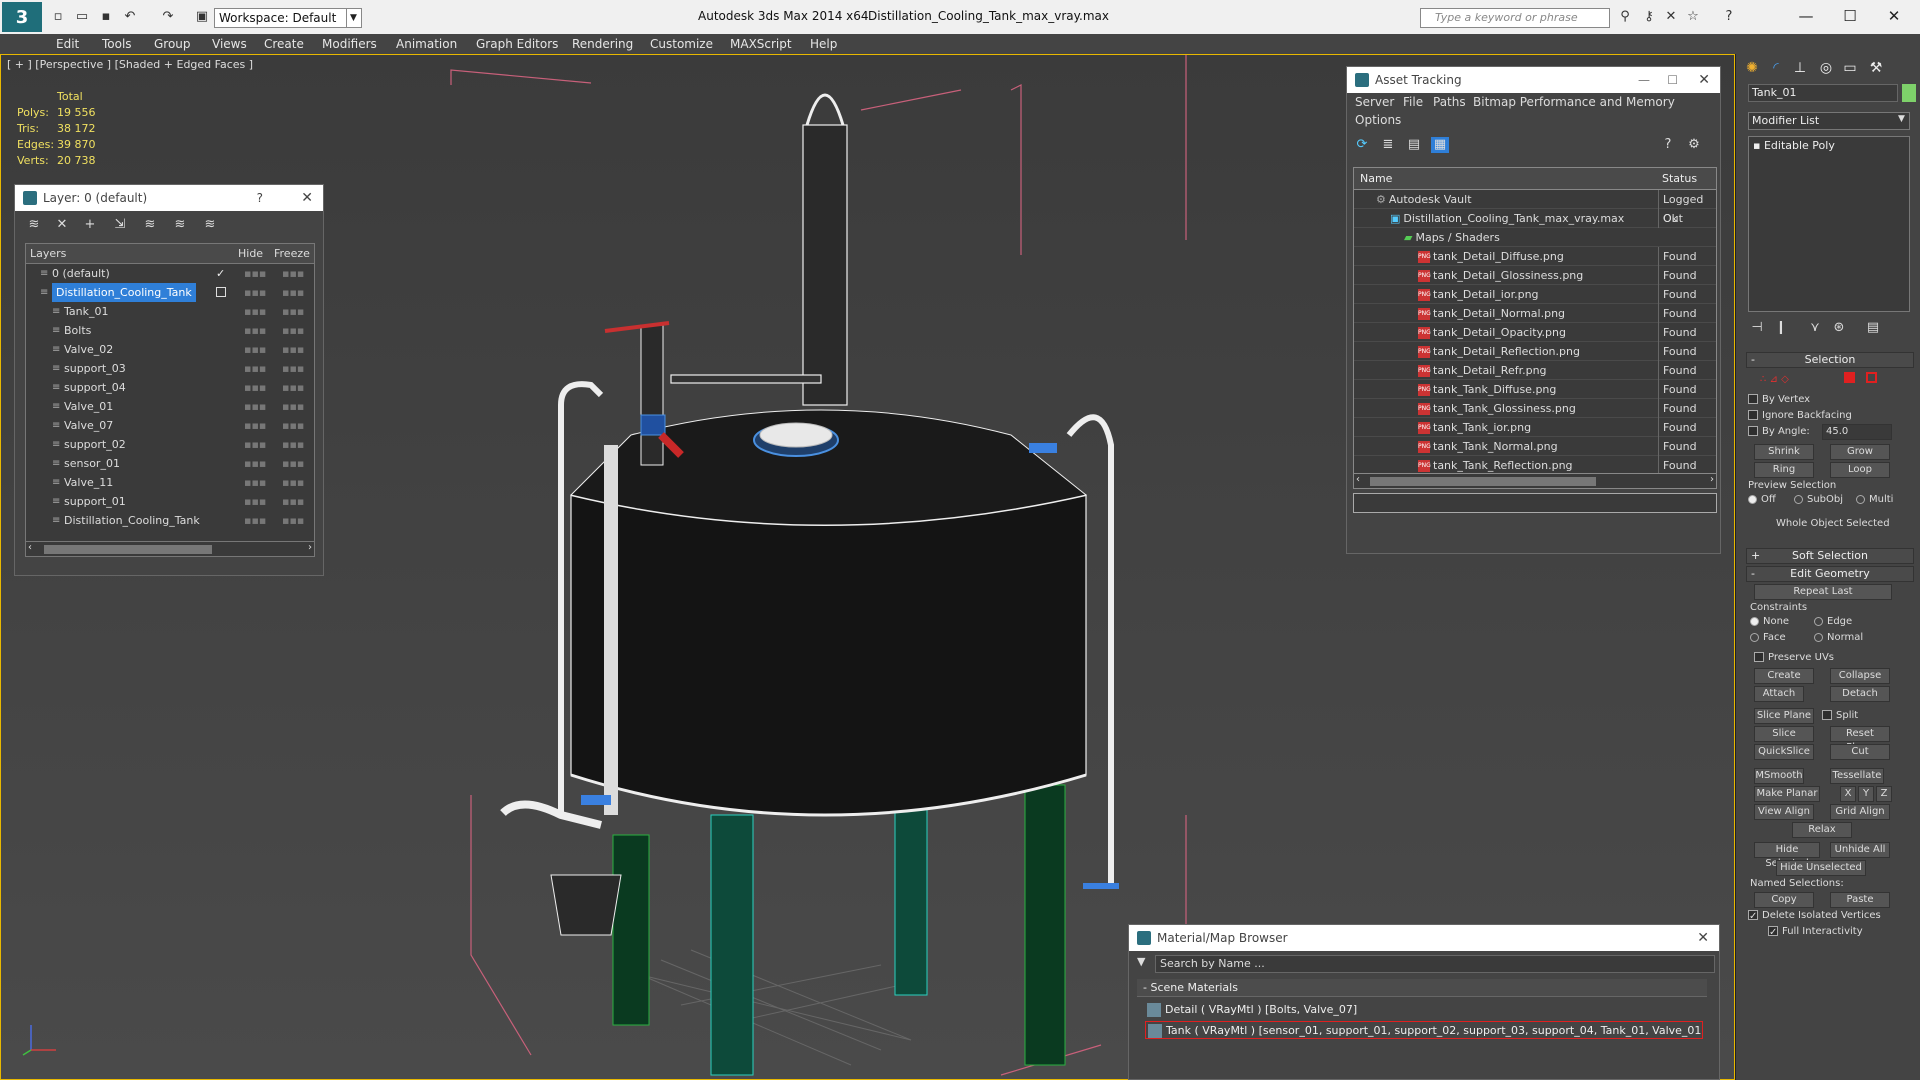 This screenshot has width=1920, height=1080. Describe the element at coordinates (823, 44) in the screenshot. I see `menu-help: Help` at that location.